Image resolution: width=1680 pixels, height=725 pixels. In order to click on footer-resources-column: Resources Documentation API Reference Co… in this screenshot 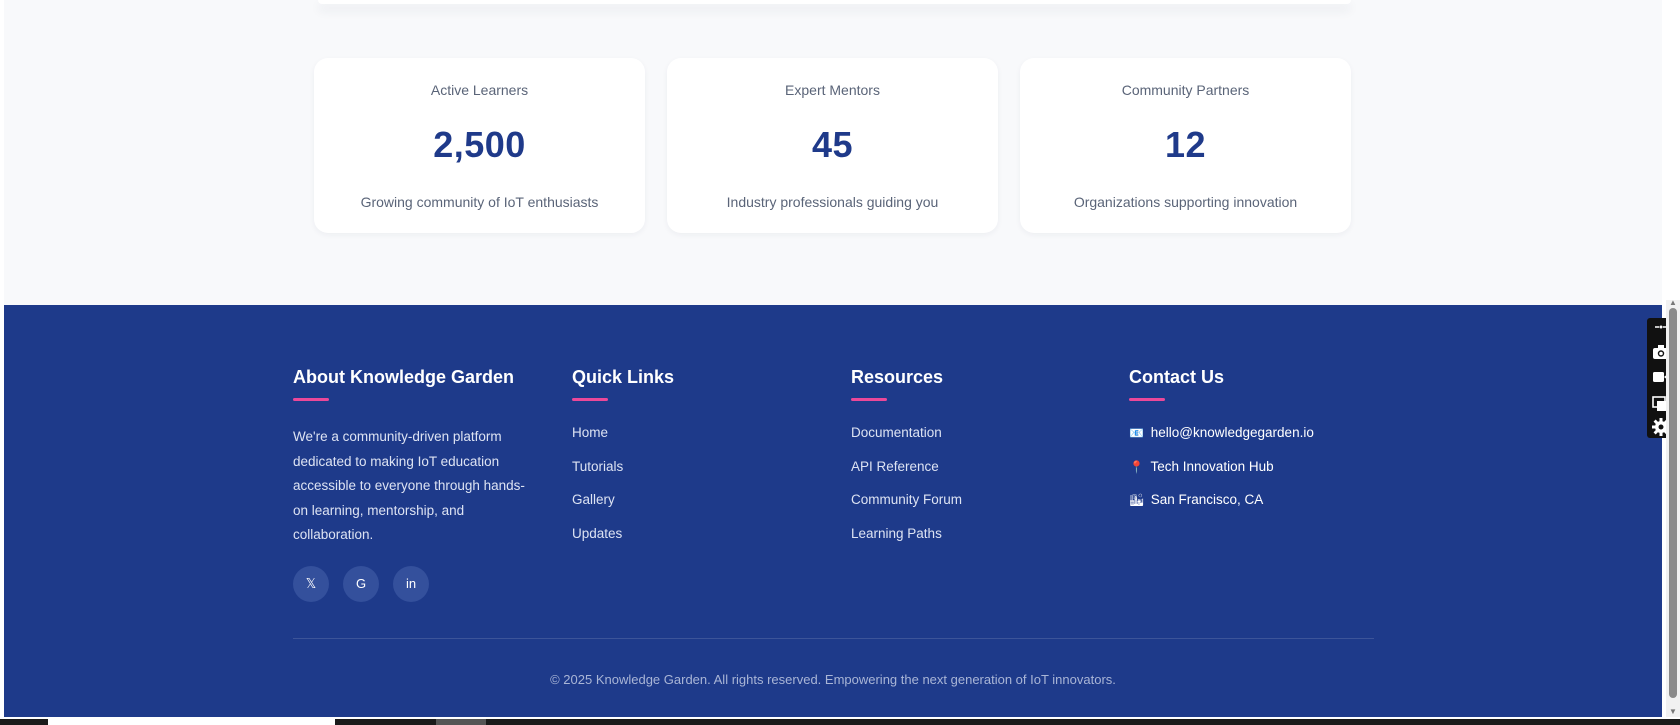, I will do `click(906, 462)`.